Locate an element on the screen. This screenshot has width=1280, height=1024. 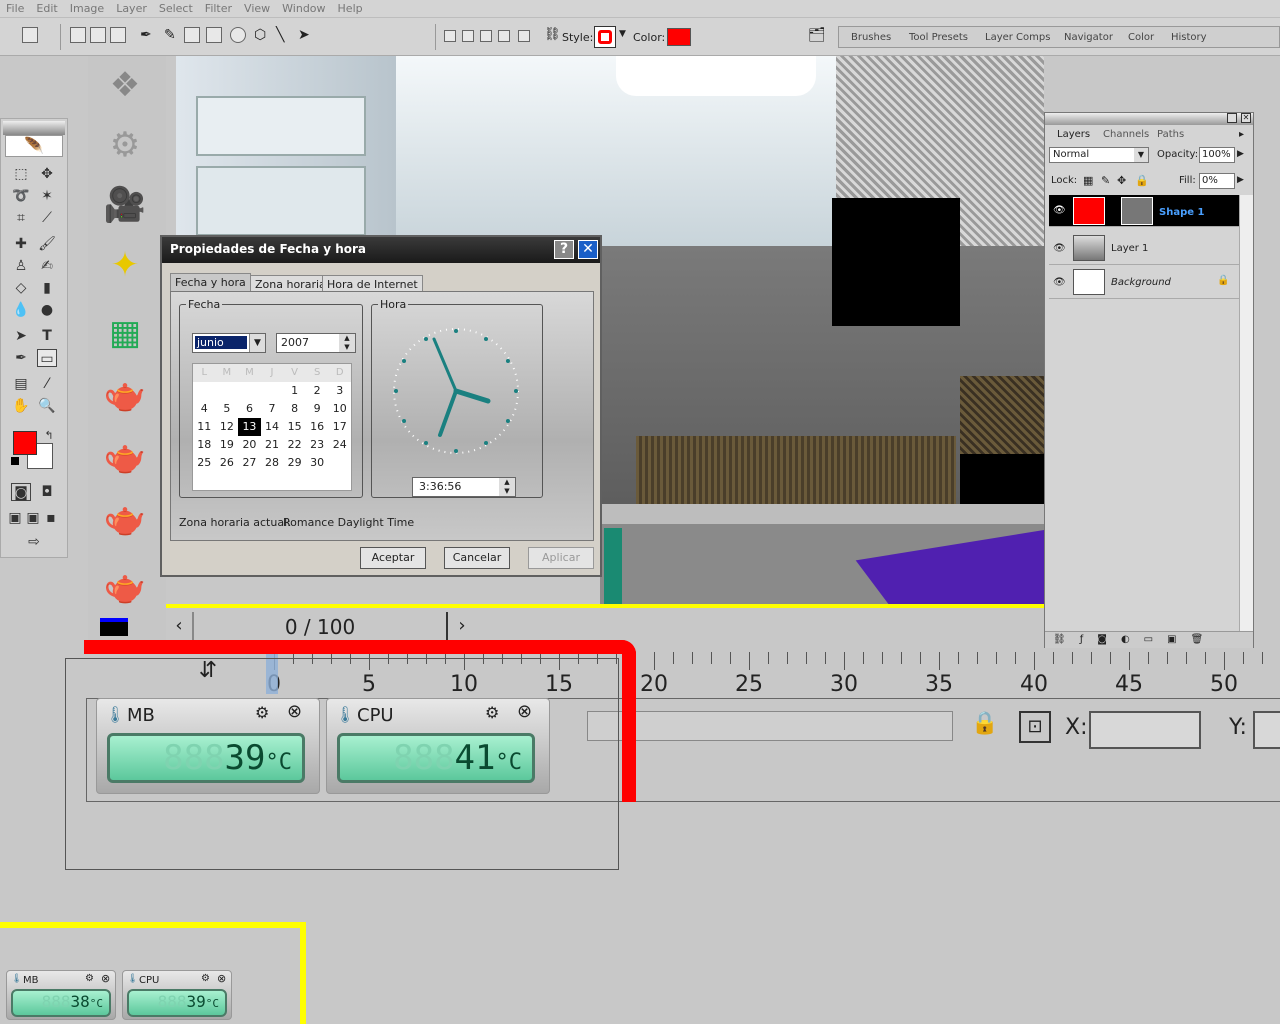
shape-layers-button is located at coordinates (78, 35).